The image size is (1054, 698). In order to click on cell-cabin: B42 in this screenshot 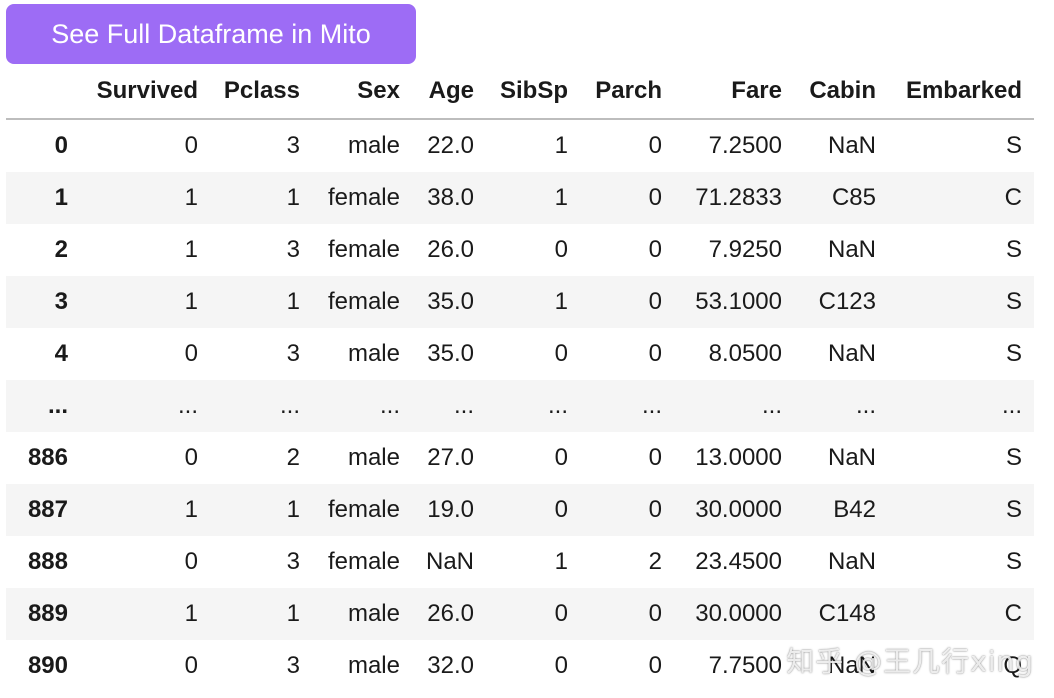, I will do `click(854, 509)`.